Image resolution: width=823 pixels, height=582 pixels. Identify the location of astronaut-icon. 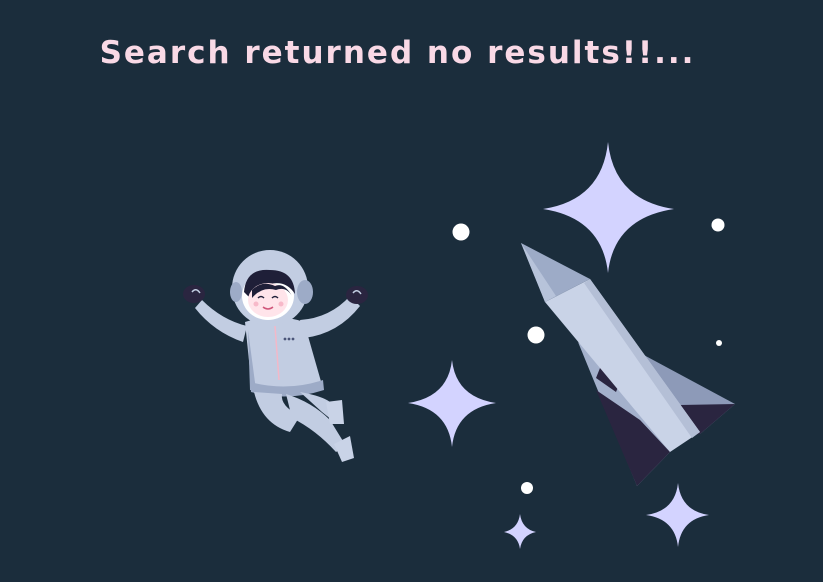
(275, 356).